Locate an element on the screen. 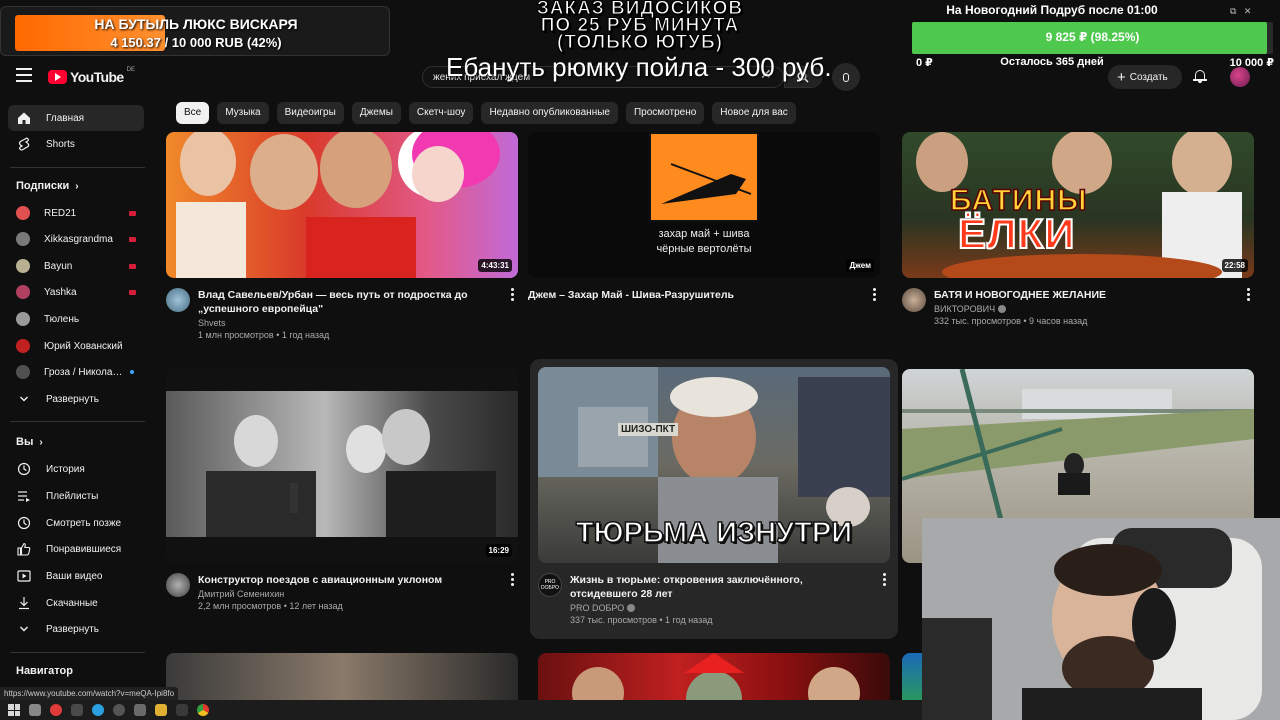 This screenshot has width=1280, height=720. sidebar-item-home: Главная is located at coordinates (76, 118).